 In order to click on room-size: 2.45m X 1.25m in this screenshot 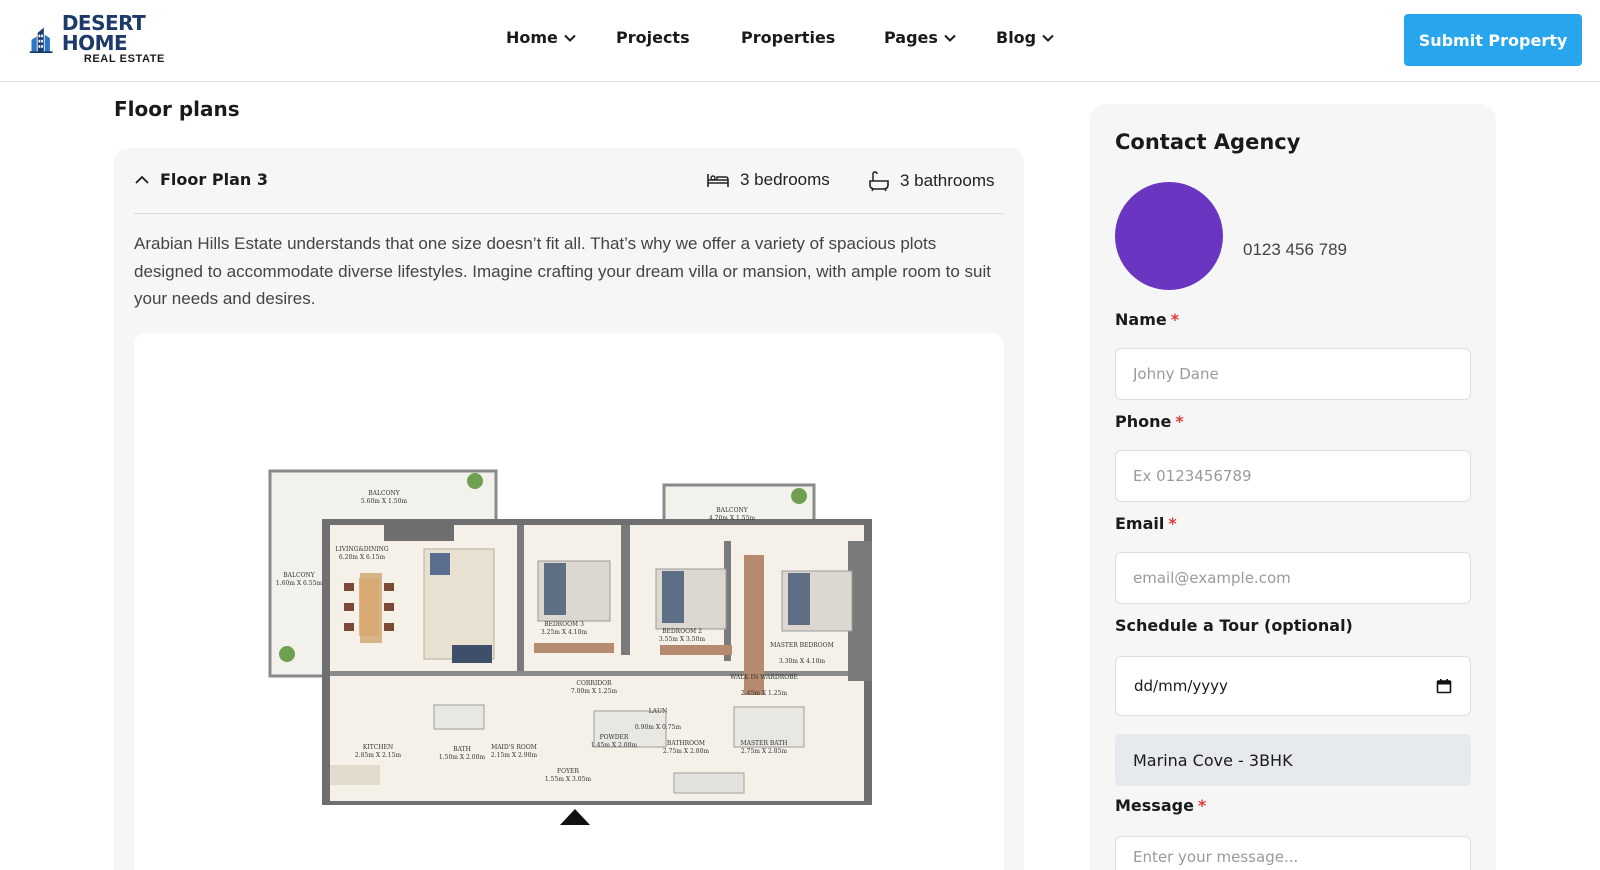, I will do `click(764, 693)`.